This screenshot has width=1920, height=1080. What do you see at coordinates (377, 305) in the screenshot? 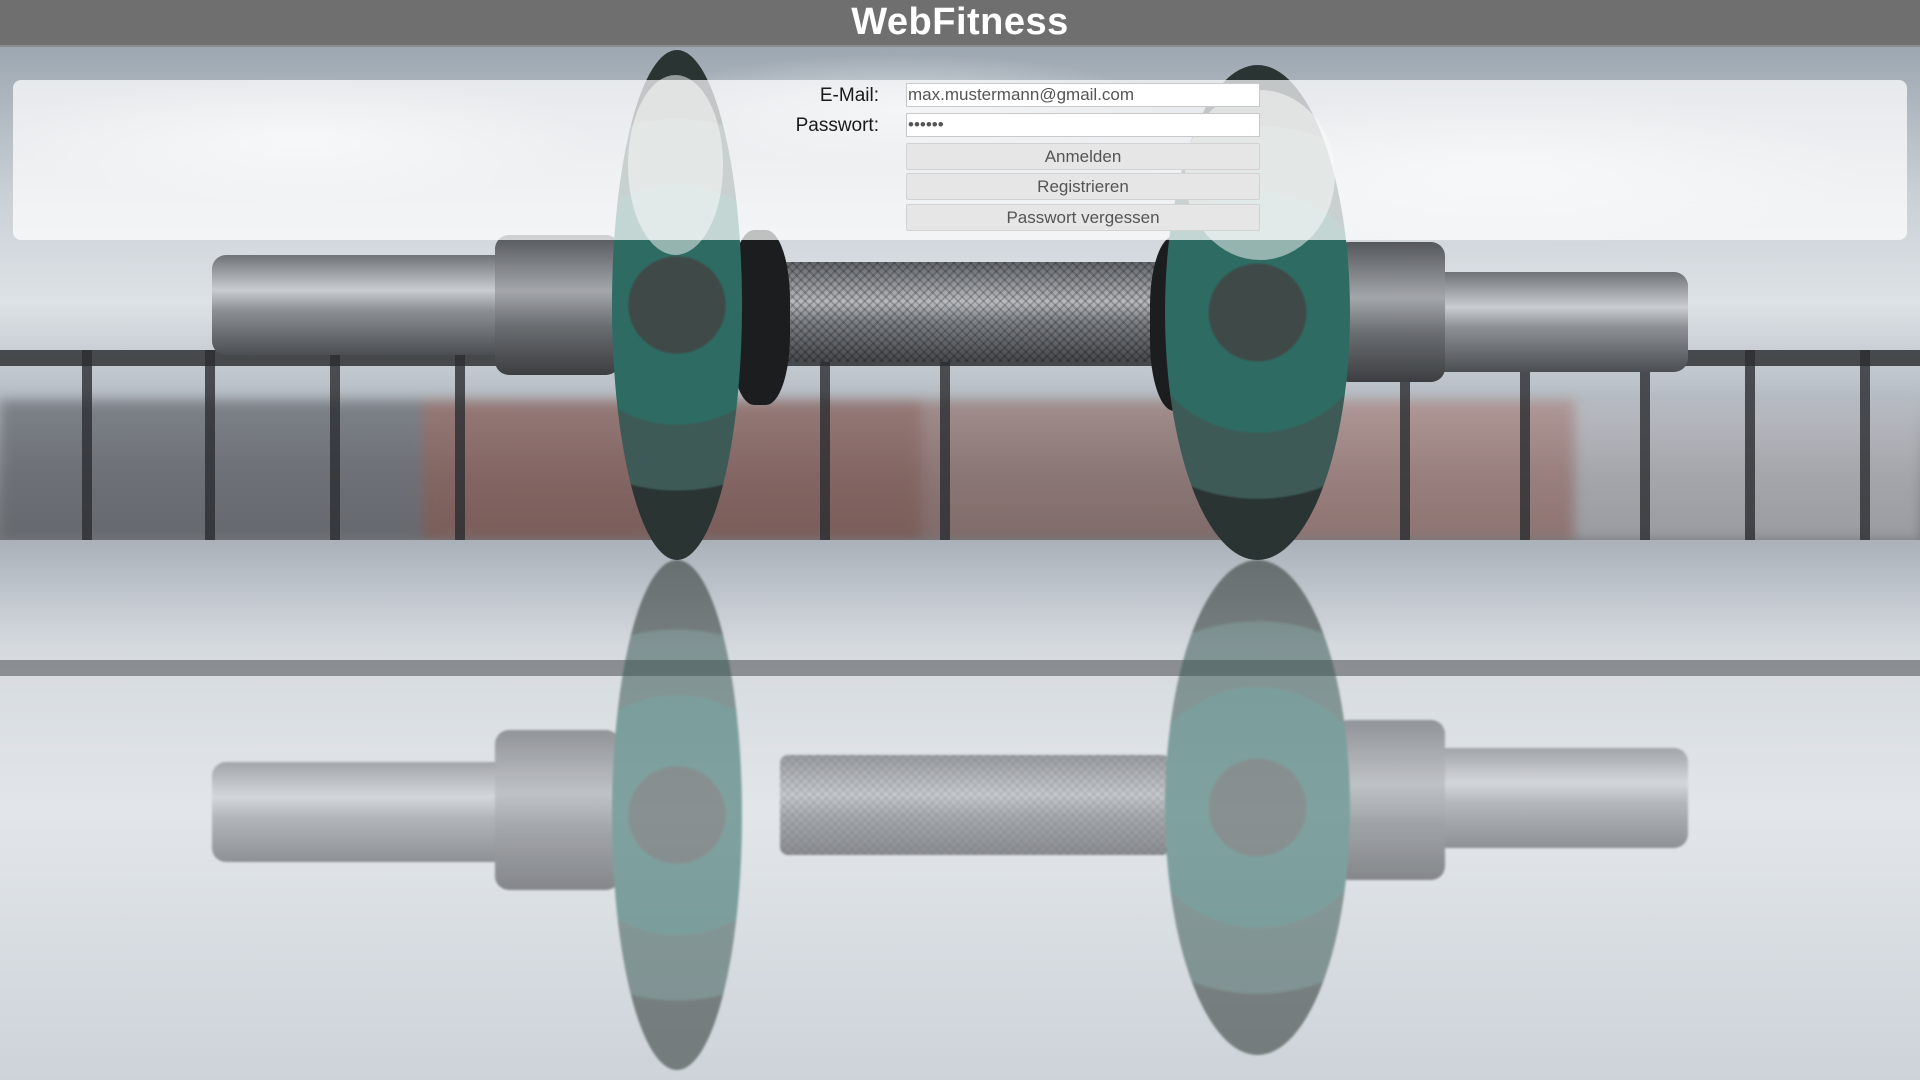
I see `dumbbell-handle-left` at bounding box center [377, 305].